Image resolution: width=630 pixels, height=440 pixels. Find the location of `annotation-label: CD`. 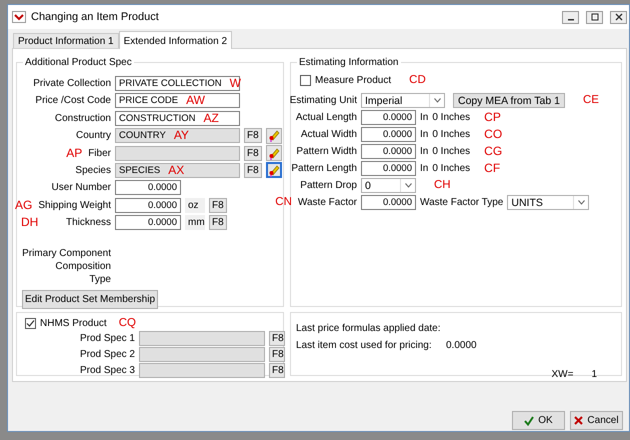

annotation-label: CD is located at coordinates (417, 80).